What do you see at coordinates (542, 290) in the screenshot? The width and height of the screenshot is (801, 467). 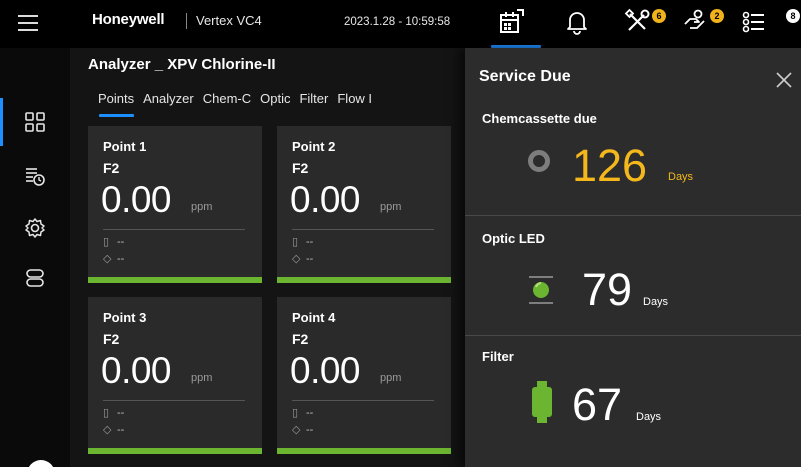 I see `optic-led-icon` at bounding box center [542, 290].